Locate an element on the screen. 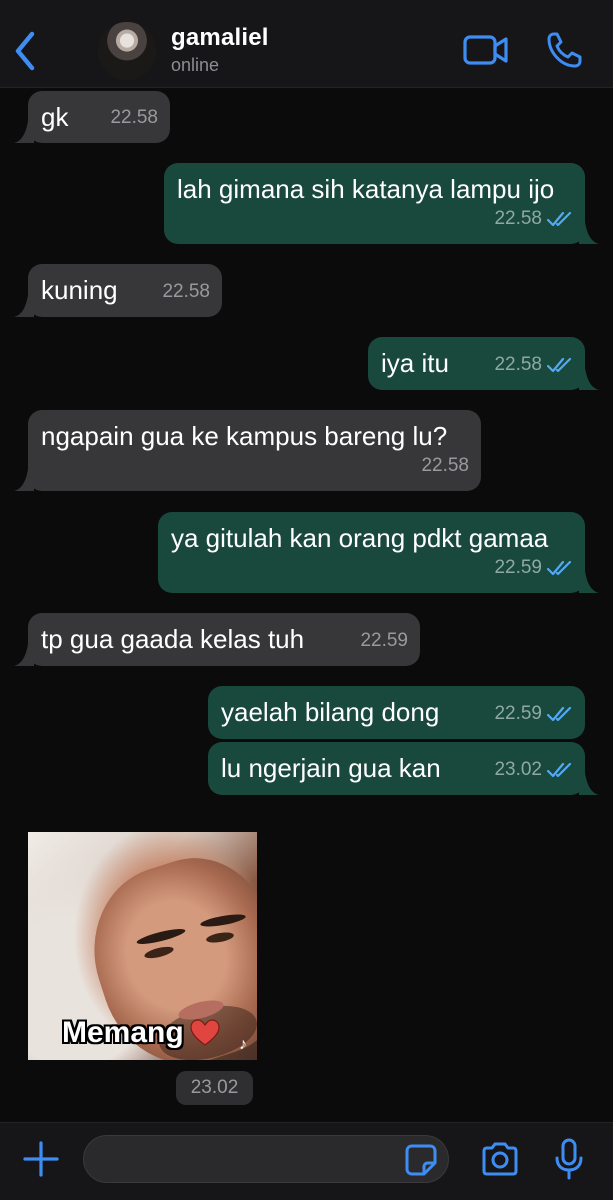  message-time: 23.02 is located at coordinates (533, 770).